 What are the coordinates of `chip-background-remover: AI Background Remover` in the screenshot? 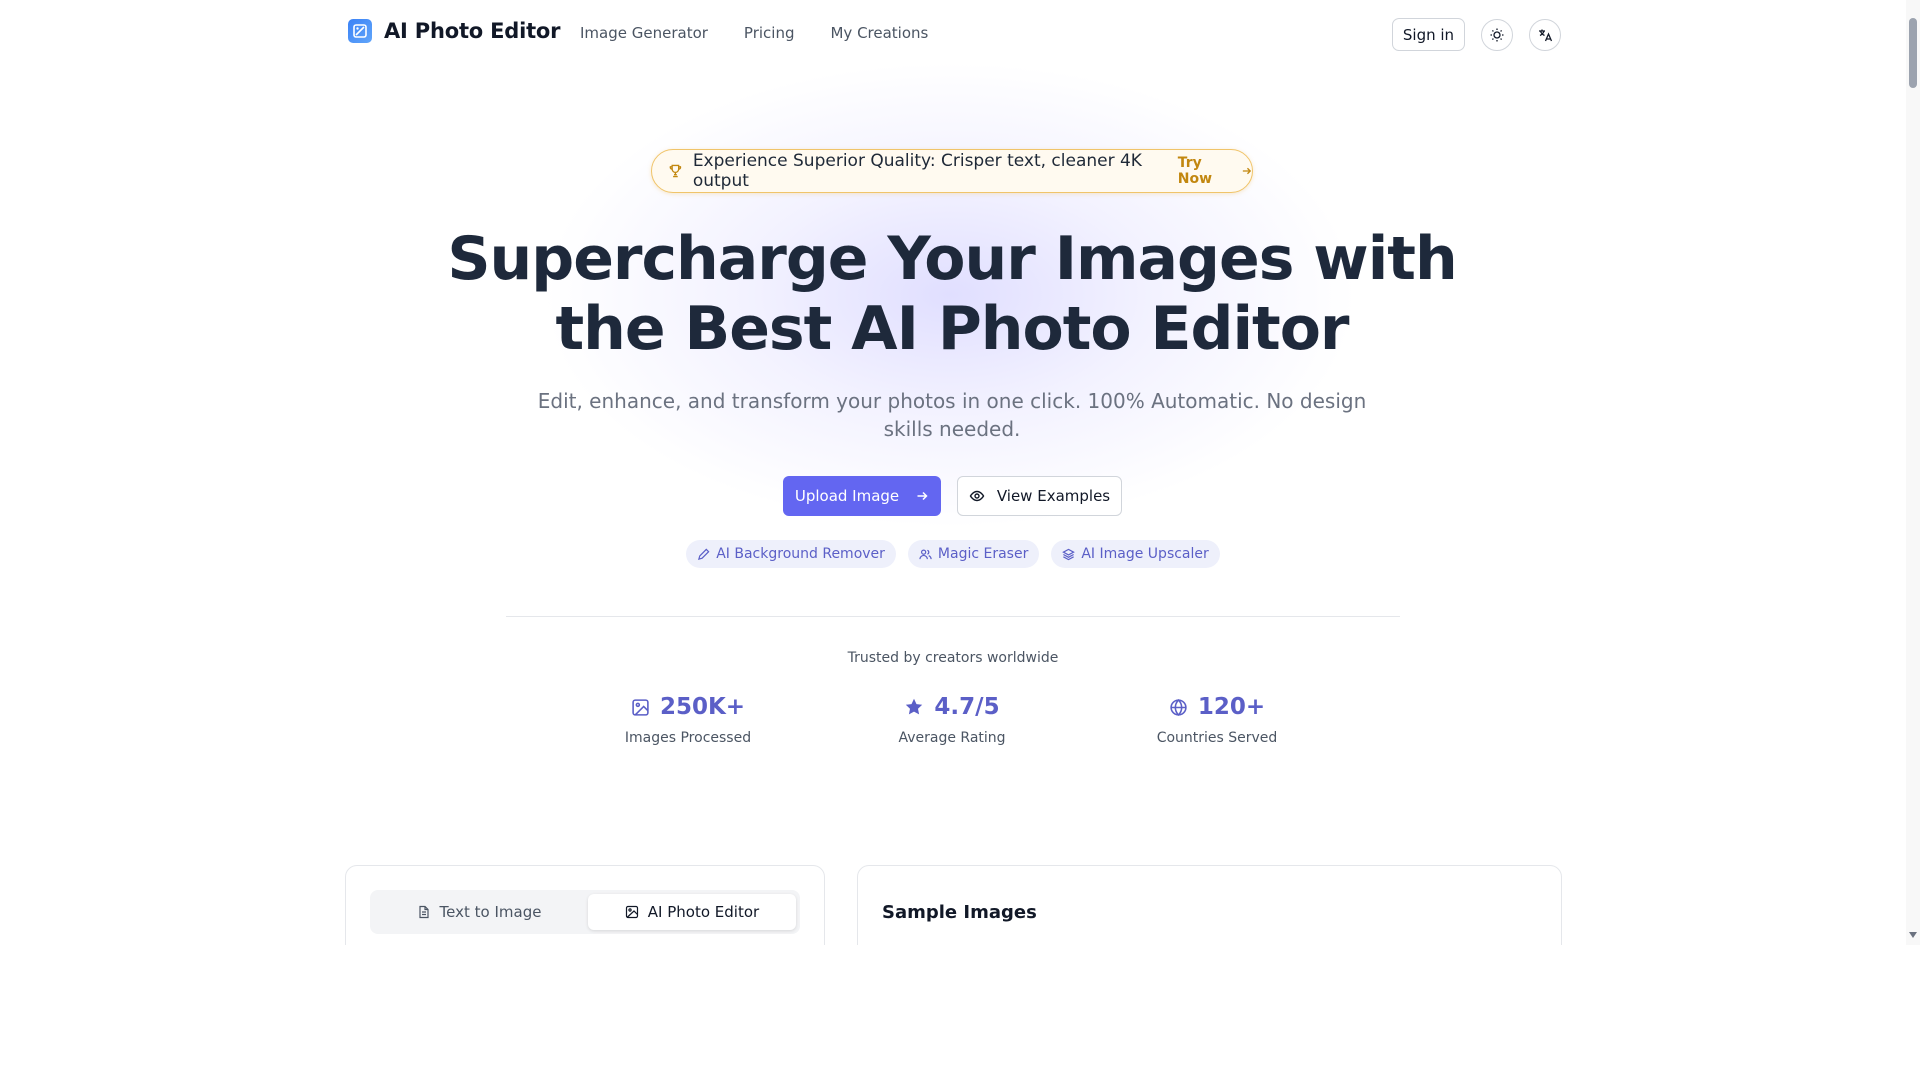 It's located at (791, 554).